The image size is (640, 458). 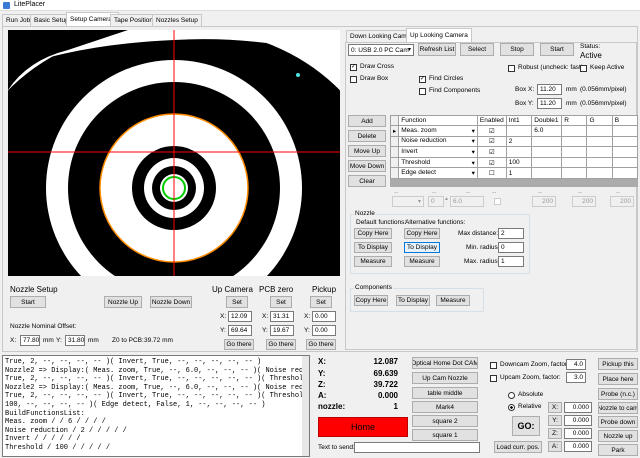 I want to click on up-camera-y-input: 69.64, so click(x=240, y=330).